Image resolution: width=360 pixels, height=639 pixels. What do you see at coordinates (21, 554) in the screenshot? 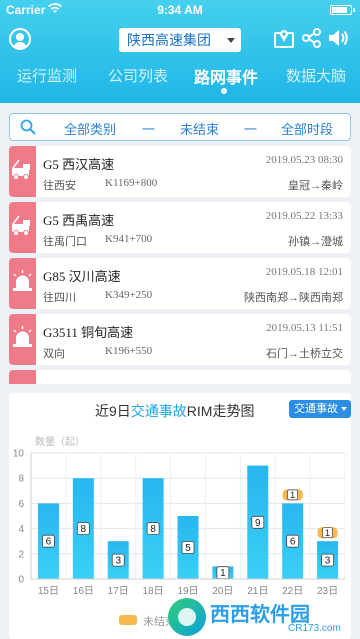
I see `y-tick-label: 2` at bounding box center [21, 554].